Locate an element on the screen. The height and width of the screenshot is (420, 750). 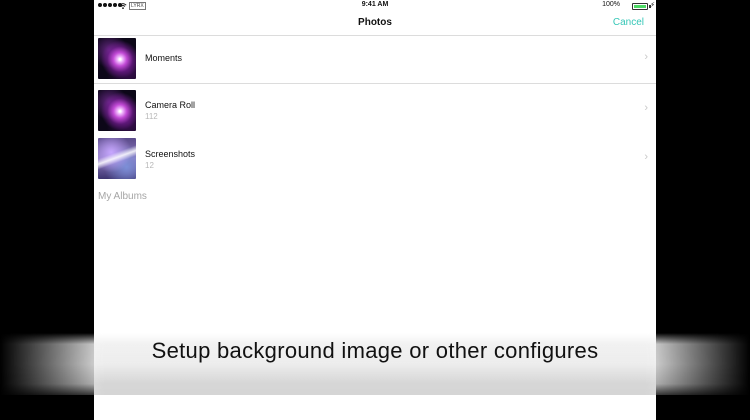
album-count: 12 is located at coordinates (149, 165).